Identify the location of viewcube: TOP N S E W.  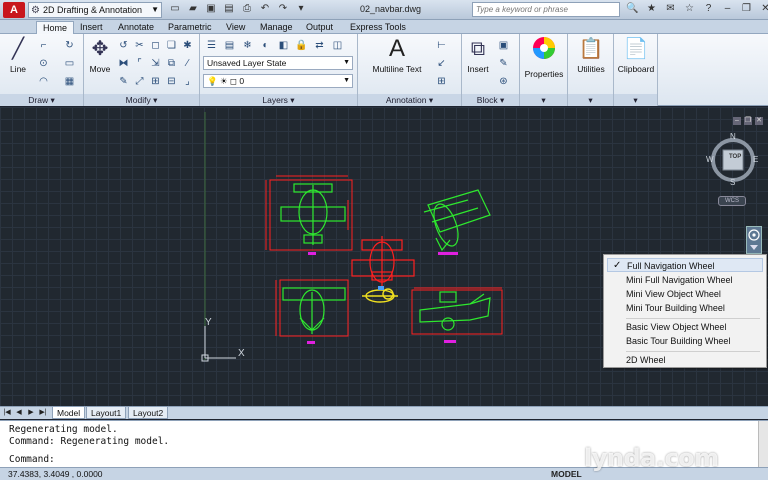
(733, 159).